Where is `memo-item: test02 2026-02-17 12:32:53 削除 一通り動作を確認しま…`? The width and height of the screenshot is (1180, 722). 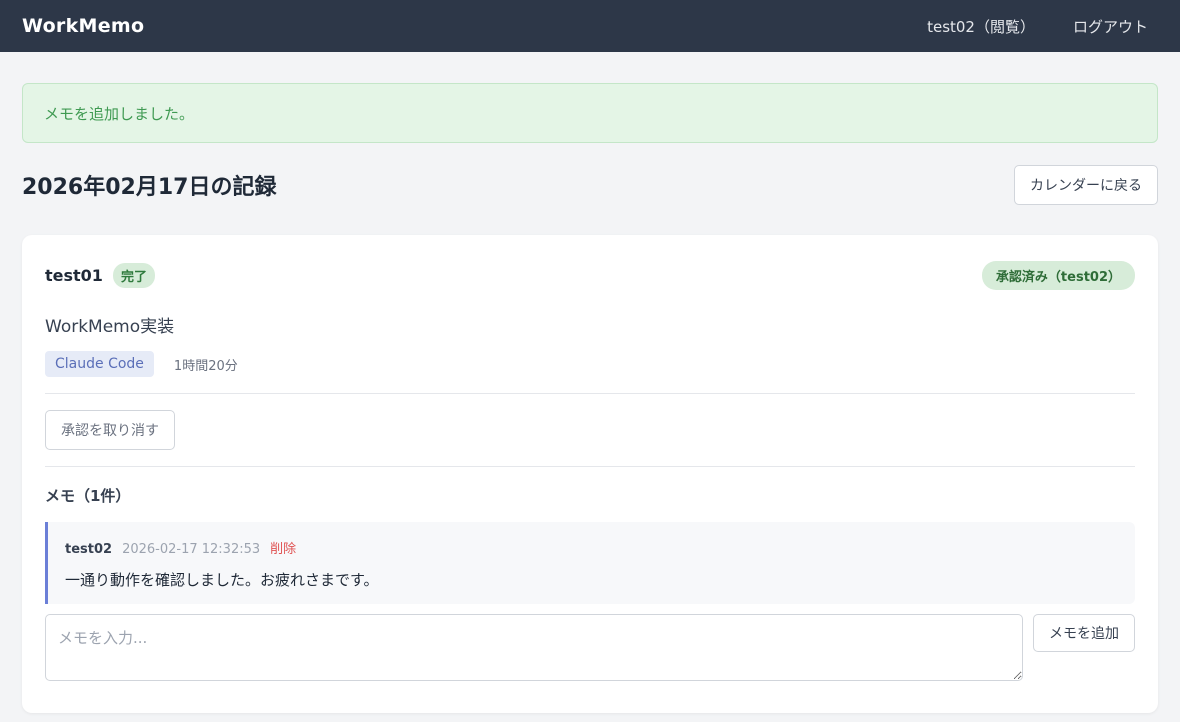
memo-item: test02 2026-02-17 12:32:53 削除 一通り動作を確認しま… is located at coordinates (590, 563).